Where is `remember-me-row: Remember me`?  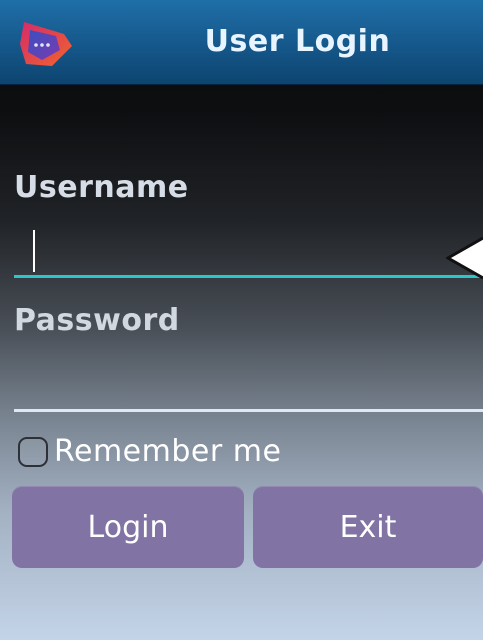 remember-me-row: Remember me is located at coordinates (149, 452).